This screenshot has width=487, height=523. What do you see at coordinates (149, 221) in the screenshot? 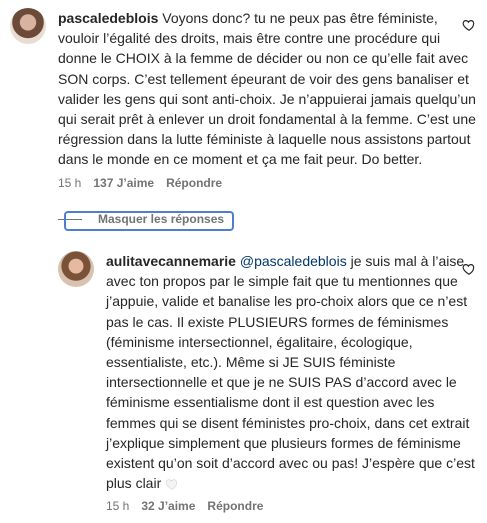
I see `focus-outline` at bounding box center [149, 221].